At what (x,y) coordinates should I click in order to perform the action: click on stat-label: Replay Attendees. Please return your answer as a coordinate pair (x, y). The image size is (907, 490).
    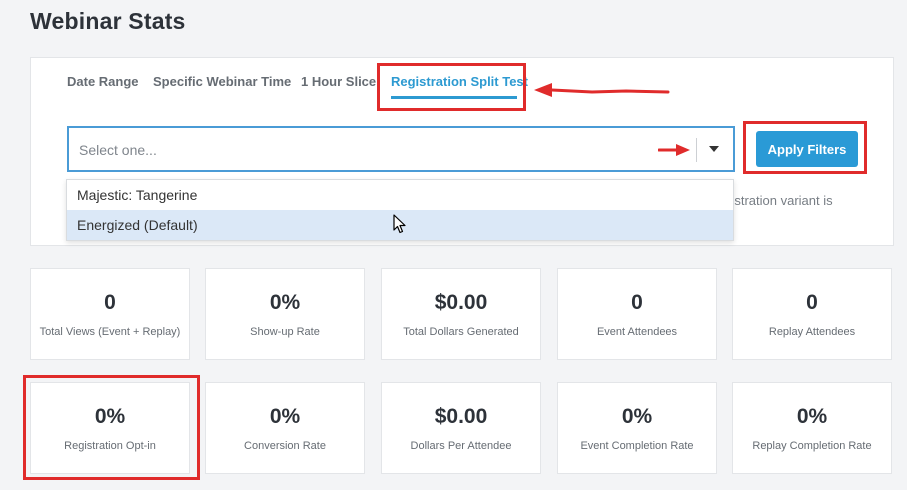
    Looking at the image, I should click on (812, 332).